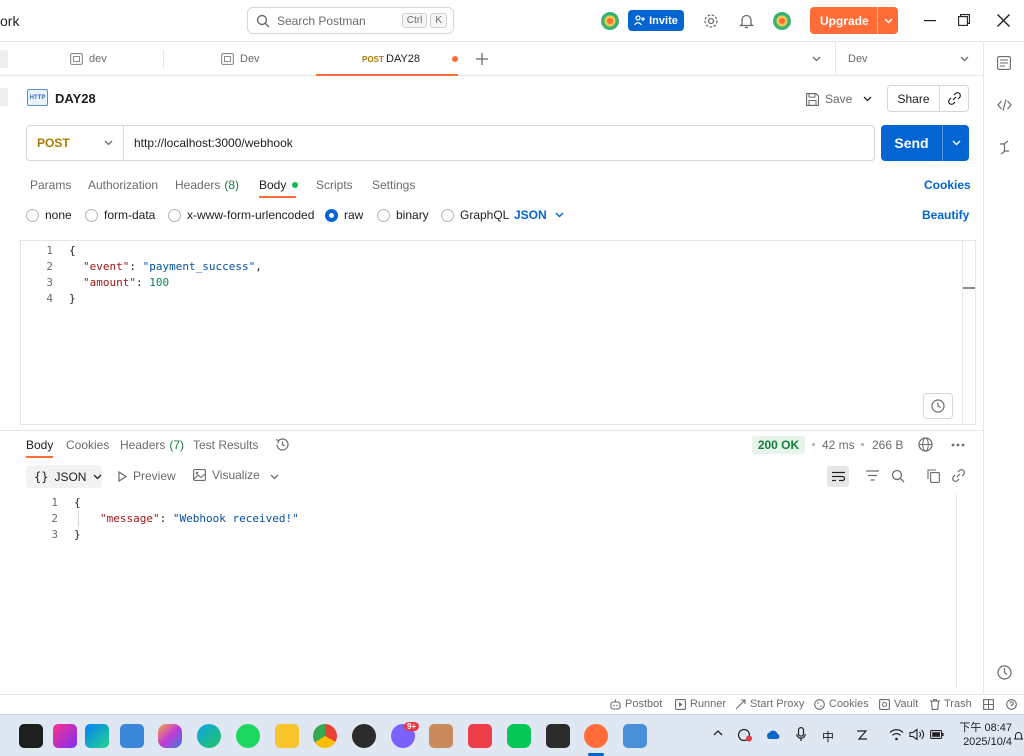 The image size is (1024, 756). What do you see at coordinates (854, 20) in the screenshot?
I see `upgrade-button: Upgrade` at bounding box center [854, 20].